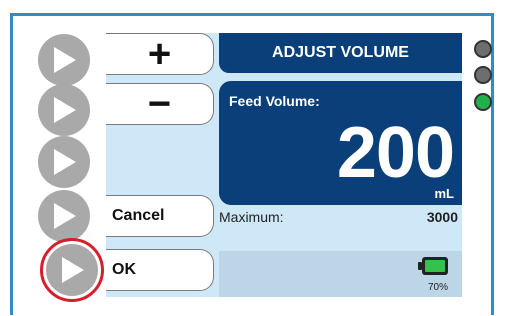 This screenshot has height=316, width=506. Describe the element at coordinates (437, 287) in the screenshot. I see `battery-percent: 70%` at that location.